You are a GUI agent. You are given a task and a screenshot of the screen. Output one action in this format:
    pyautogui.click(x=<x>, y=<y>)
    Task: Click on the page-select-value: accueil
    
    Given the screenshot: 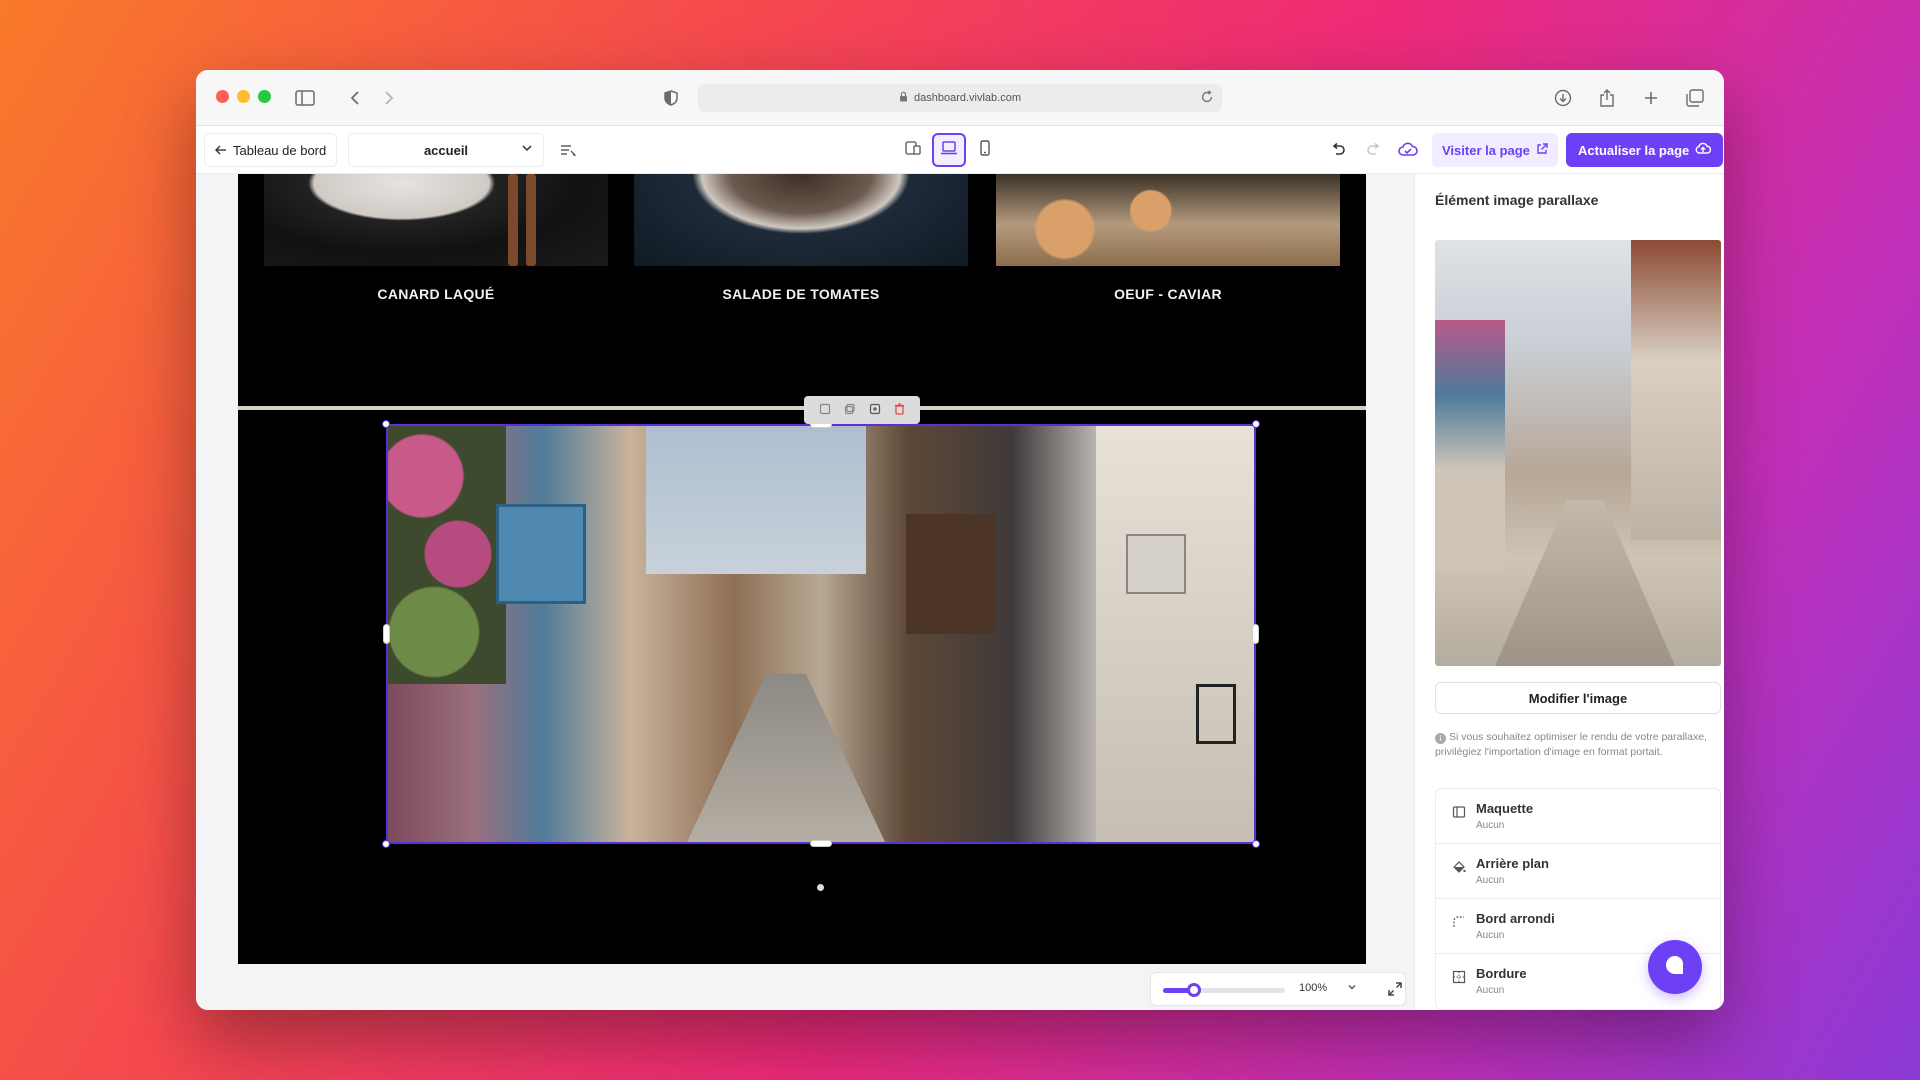 What is the action you would take?
    pyautogui.click(x=446, y=150)
    